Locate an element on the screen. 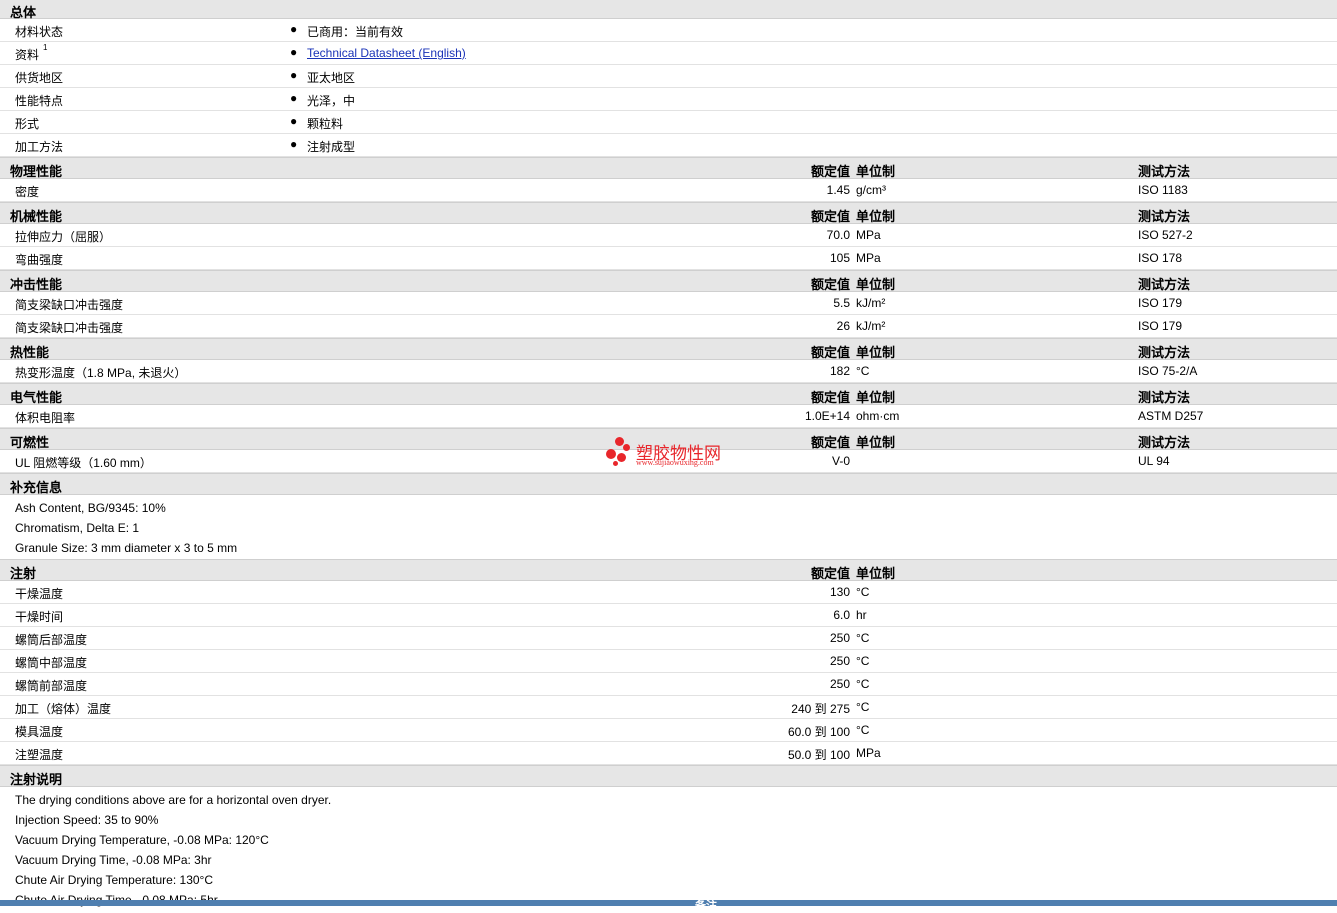 The width and height of the screenshot is (1337, 913). row-label: 干燥温度 is located at coordinates (39, 594).